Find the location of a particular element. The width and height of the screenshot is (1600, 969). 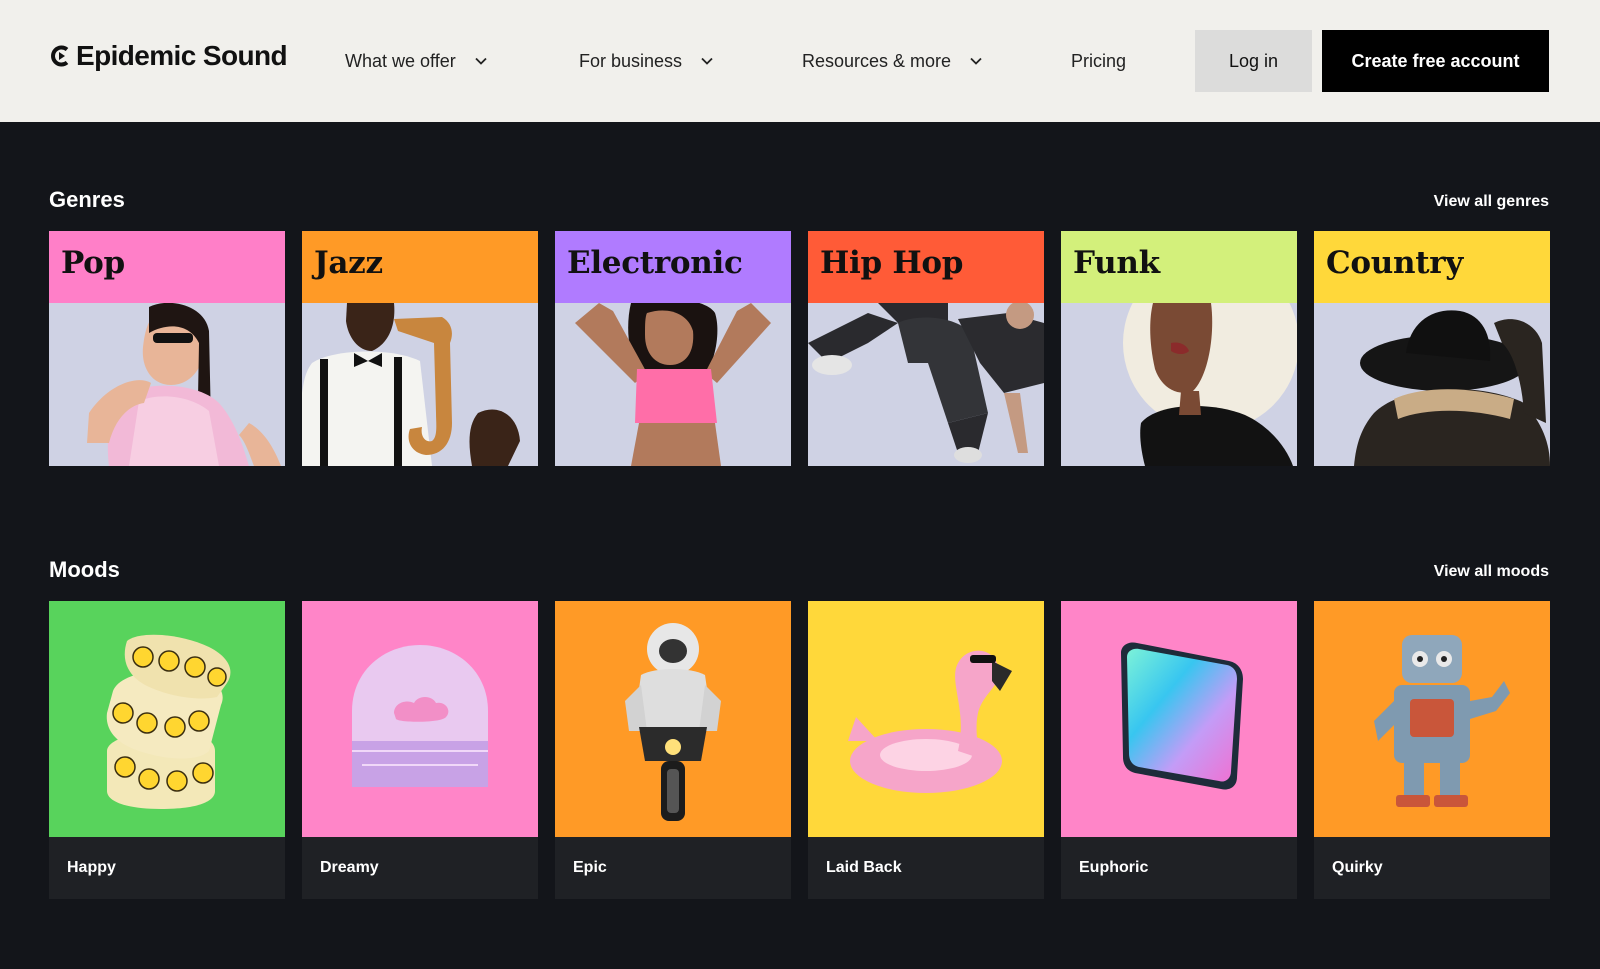

mood-label: Dreamy is located at coordinates (349, 867).